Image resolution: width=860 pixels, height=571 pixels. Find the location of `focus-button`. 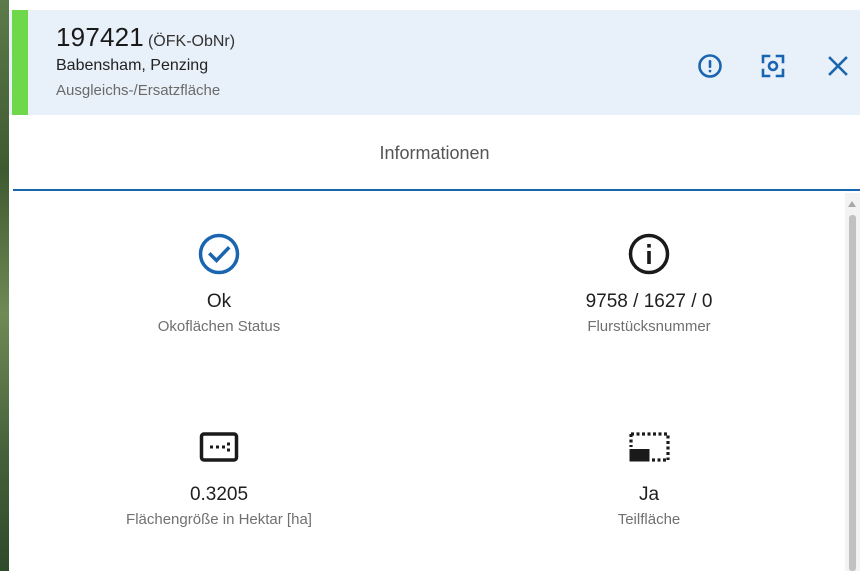

focus-button is located at coordinates (773, 66).